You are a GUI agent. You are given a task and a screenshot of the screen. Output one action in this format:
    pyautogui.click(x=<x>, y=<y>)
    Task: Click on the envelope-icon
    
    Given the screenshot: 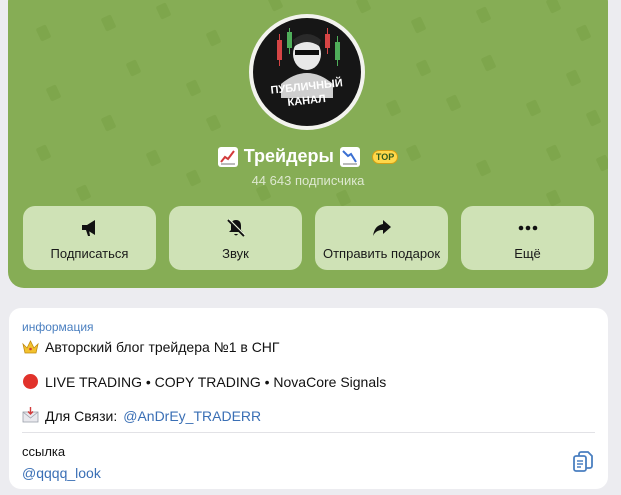 What is the action you would take?
    pyautogui.click(x=30, y=415)
    